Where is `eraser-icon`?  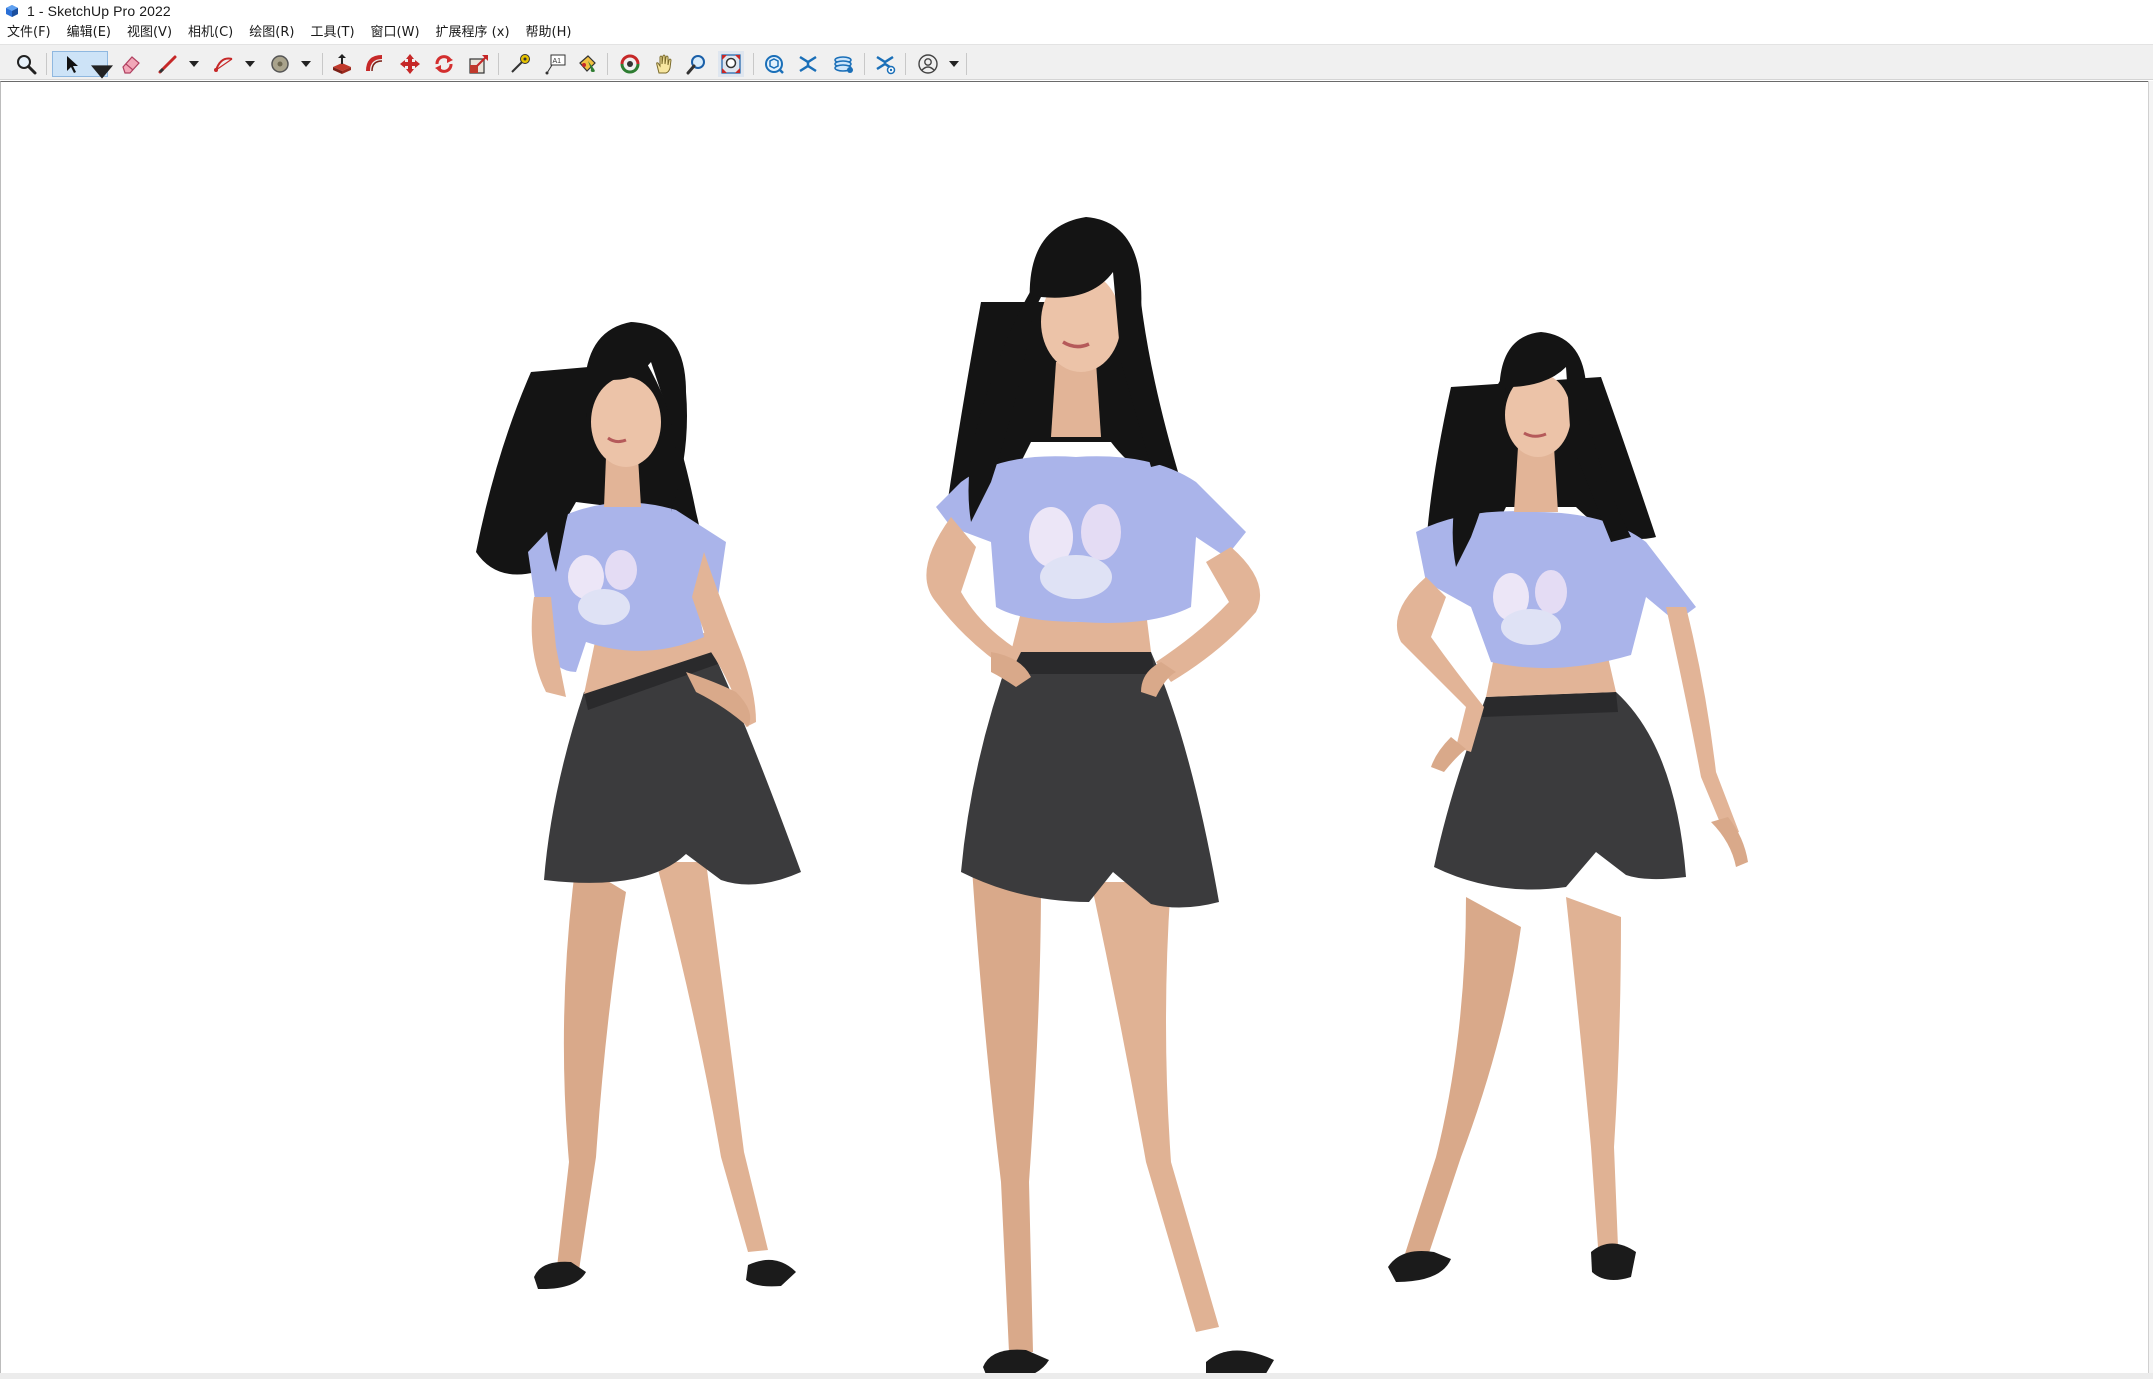 eraser-icon is located at coordinates (131, 65).